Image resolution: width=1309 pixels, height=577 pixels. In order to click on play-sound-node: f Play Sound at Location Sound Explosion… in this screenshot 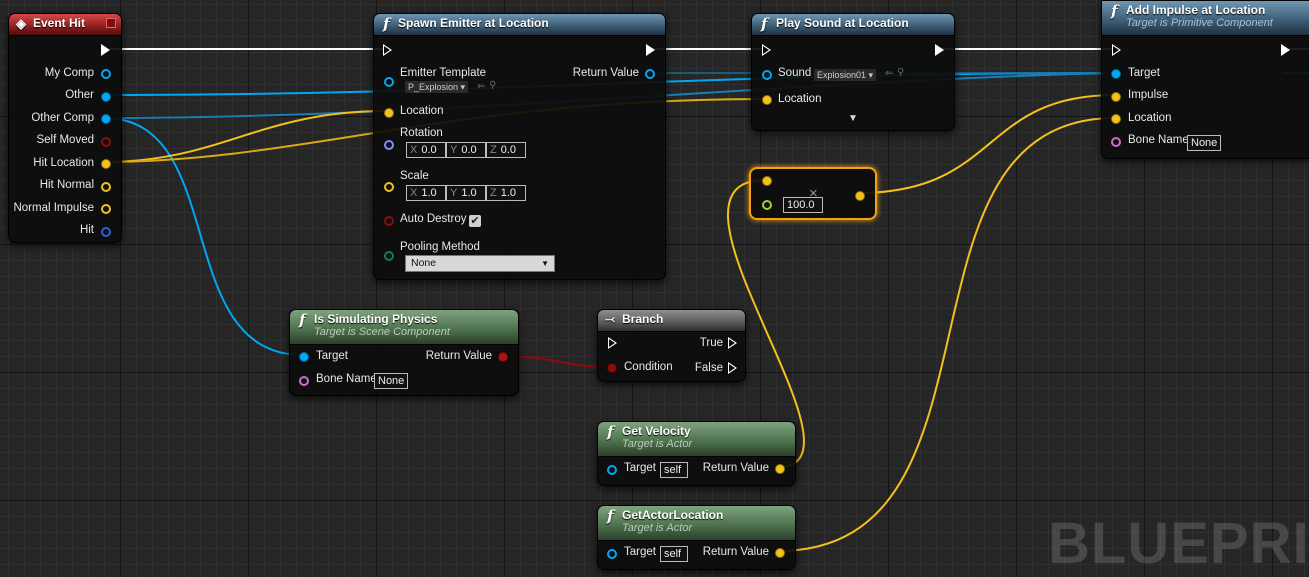, I will do `click(853, 72)`.